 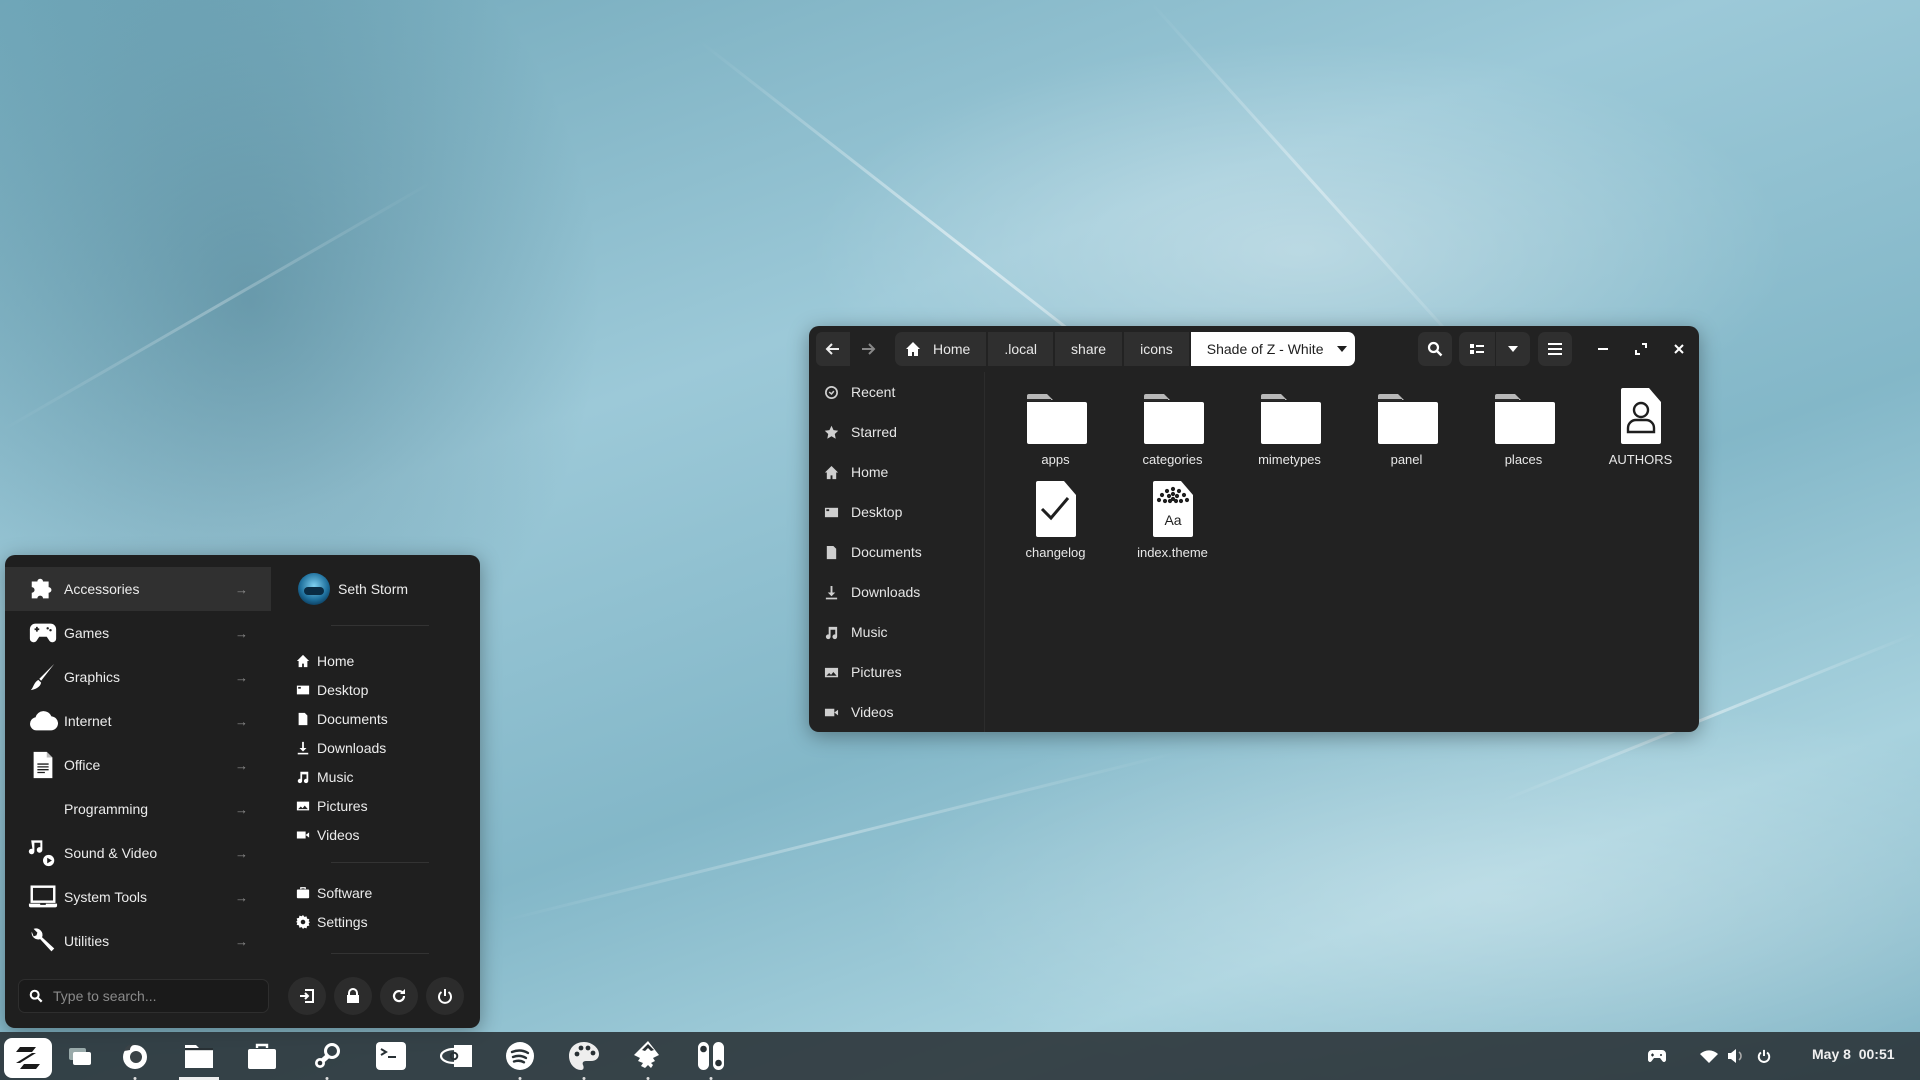 I want to click on menu-item-software: Software, so click(x=333, y=892).